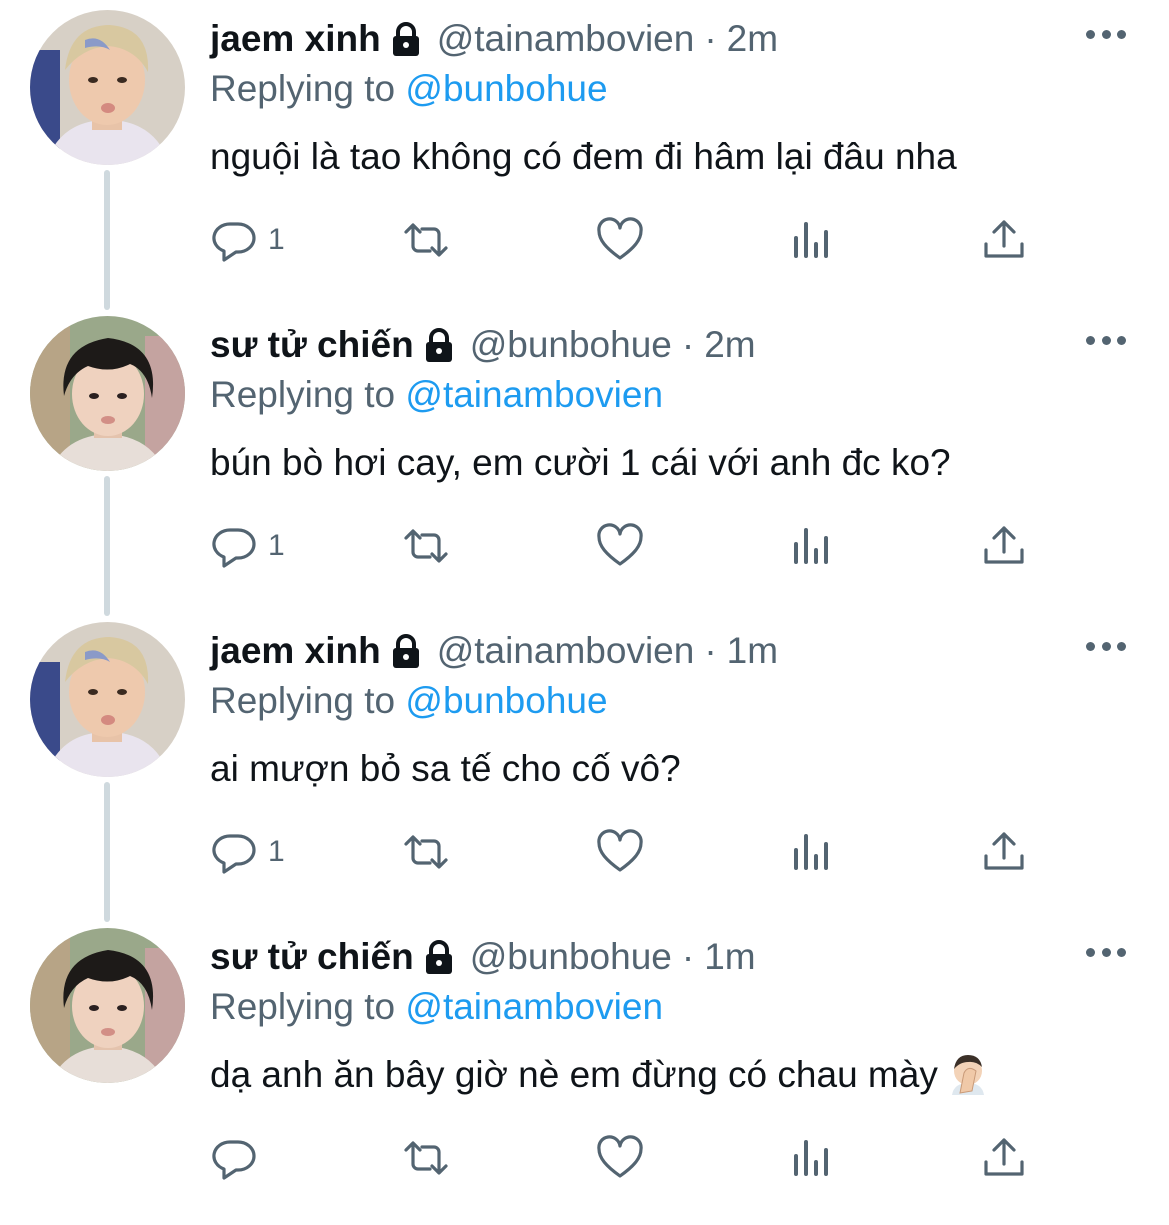 Image resolution: width=1169 pixels, height=1225 pixels. I want to click on tweet-header: jaem xinh @tainambovien · 1m, so click(494, 651).